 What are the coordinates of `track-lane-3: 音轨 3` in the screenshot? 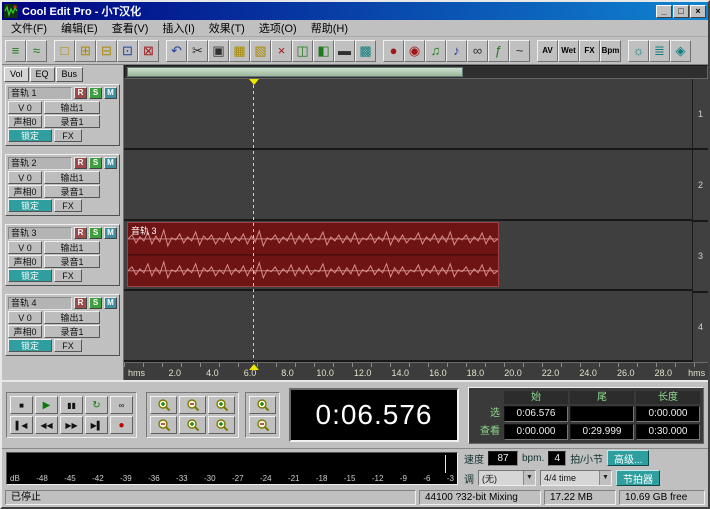 It's located at (408, 256).